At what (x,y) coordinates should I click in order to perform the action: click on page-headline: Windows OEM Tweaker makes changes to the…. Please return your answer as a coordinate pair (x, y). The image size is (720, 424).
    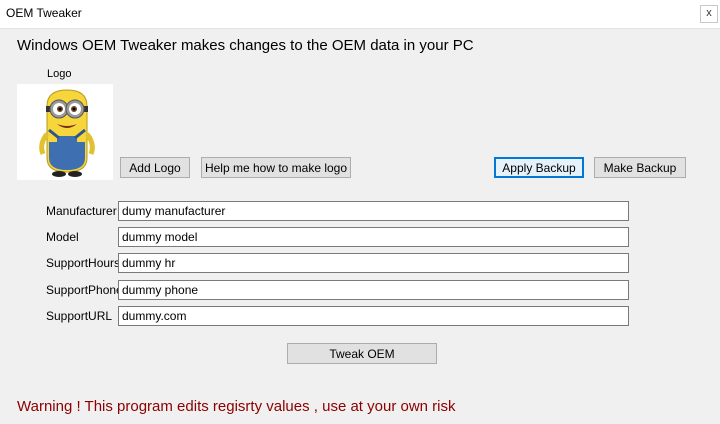
    Looking at the image, I should click on (245, 45).